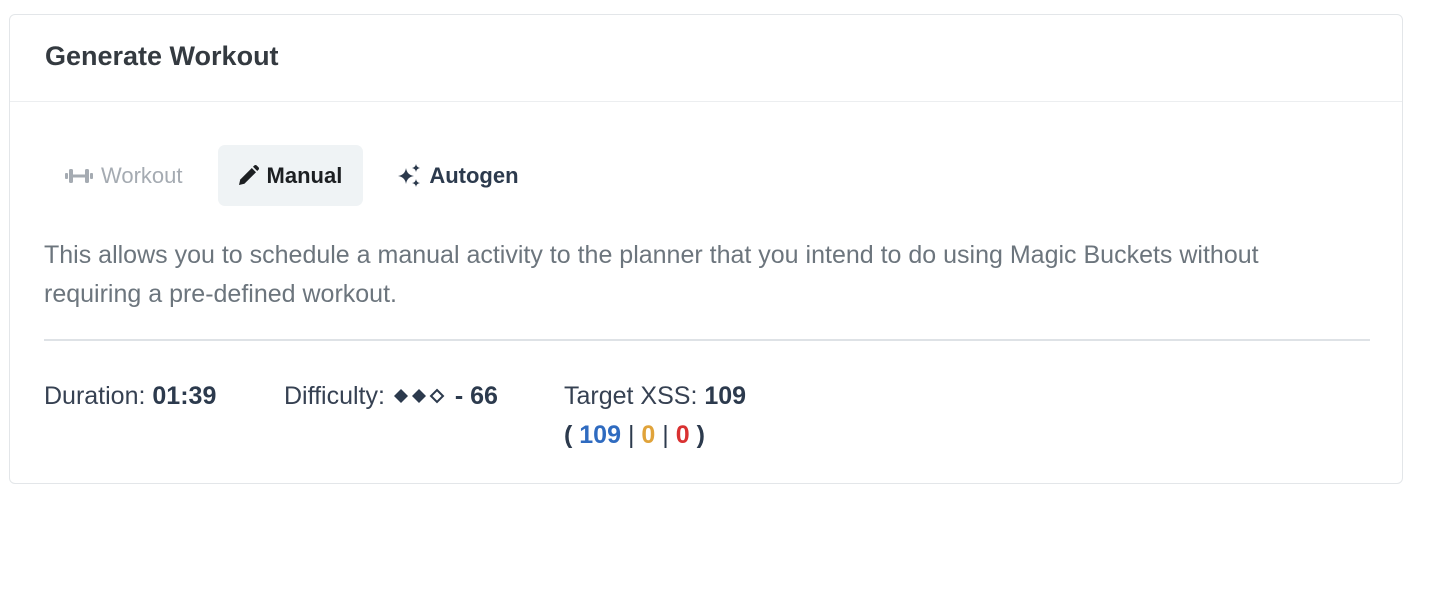 The width and height of the screenshot is (1434, 596). What do you see at coordinates (162, 55) in the screenshot?
I see `card-title: Generate Workout` at bounding box center [162, 55].